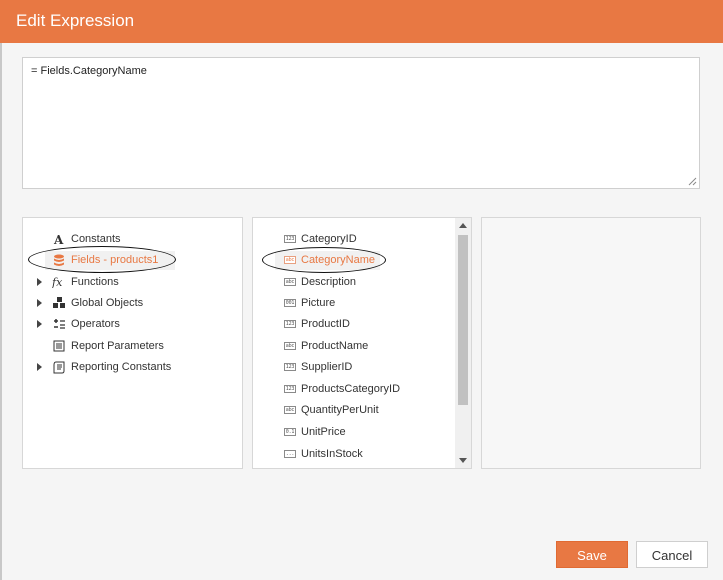 The width and height of the screenshot is (723, 580). What do you see at coordinates (89, 71) in the screenshot?
I see `expression-text: = Fields.CategoryName` at bounding box center [89, 71].